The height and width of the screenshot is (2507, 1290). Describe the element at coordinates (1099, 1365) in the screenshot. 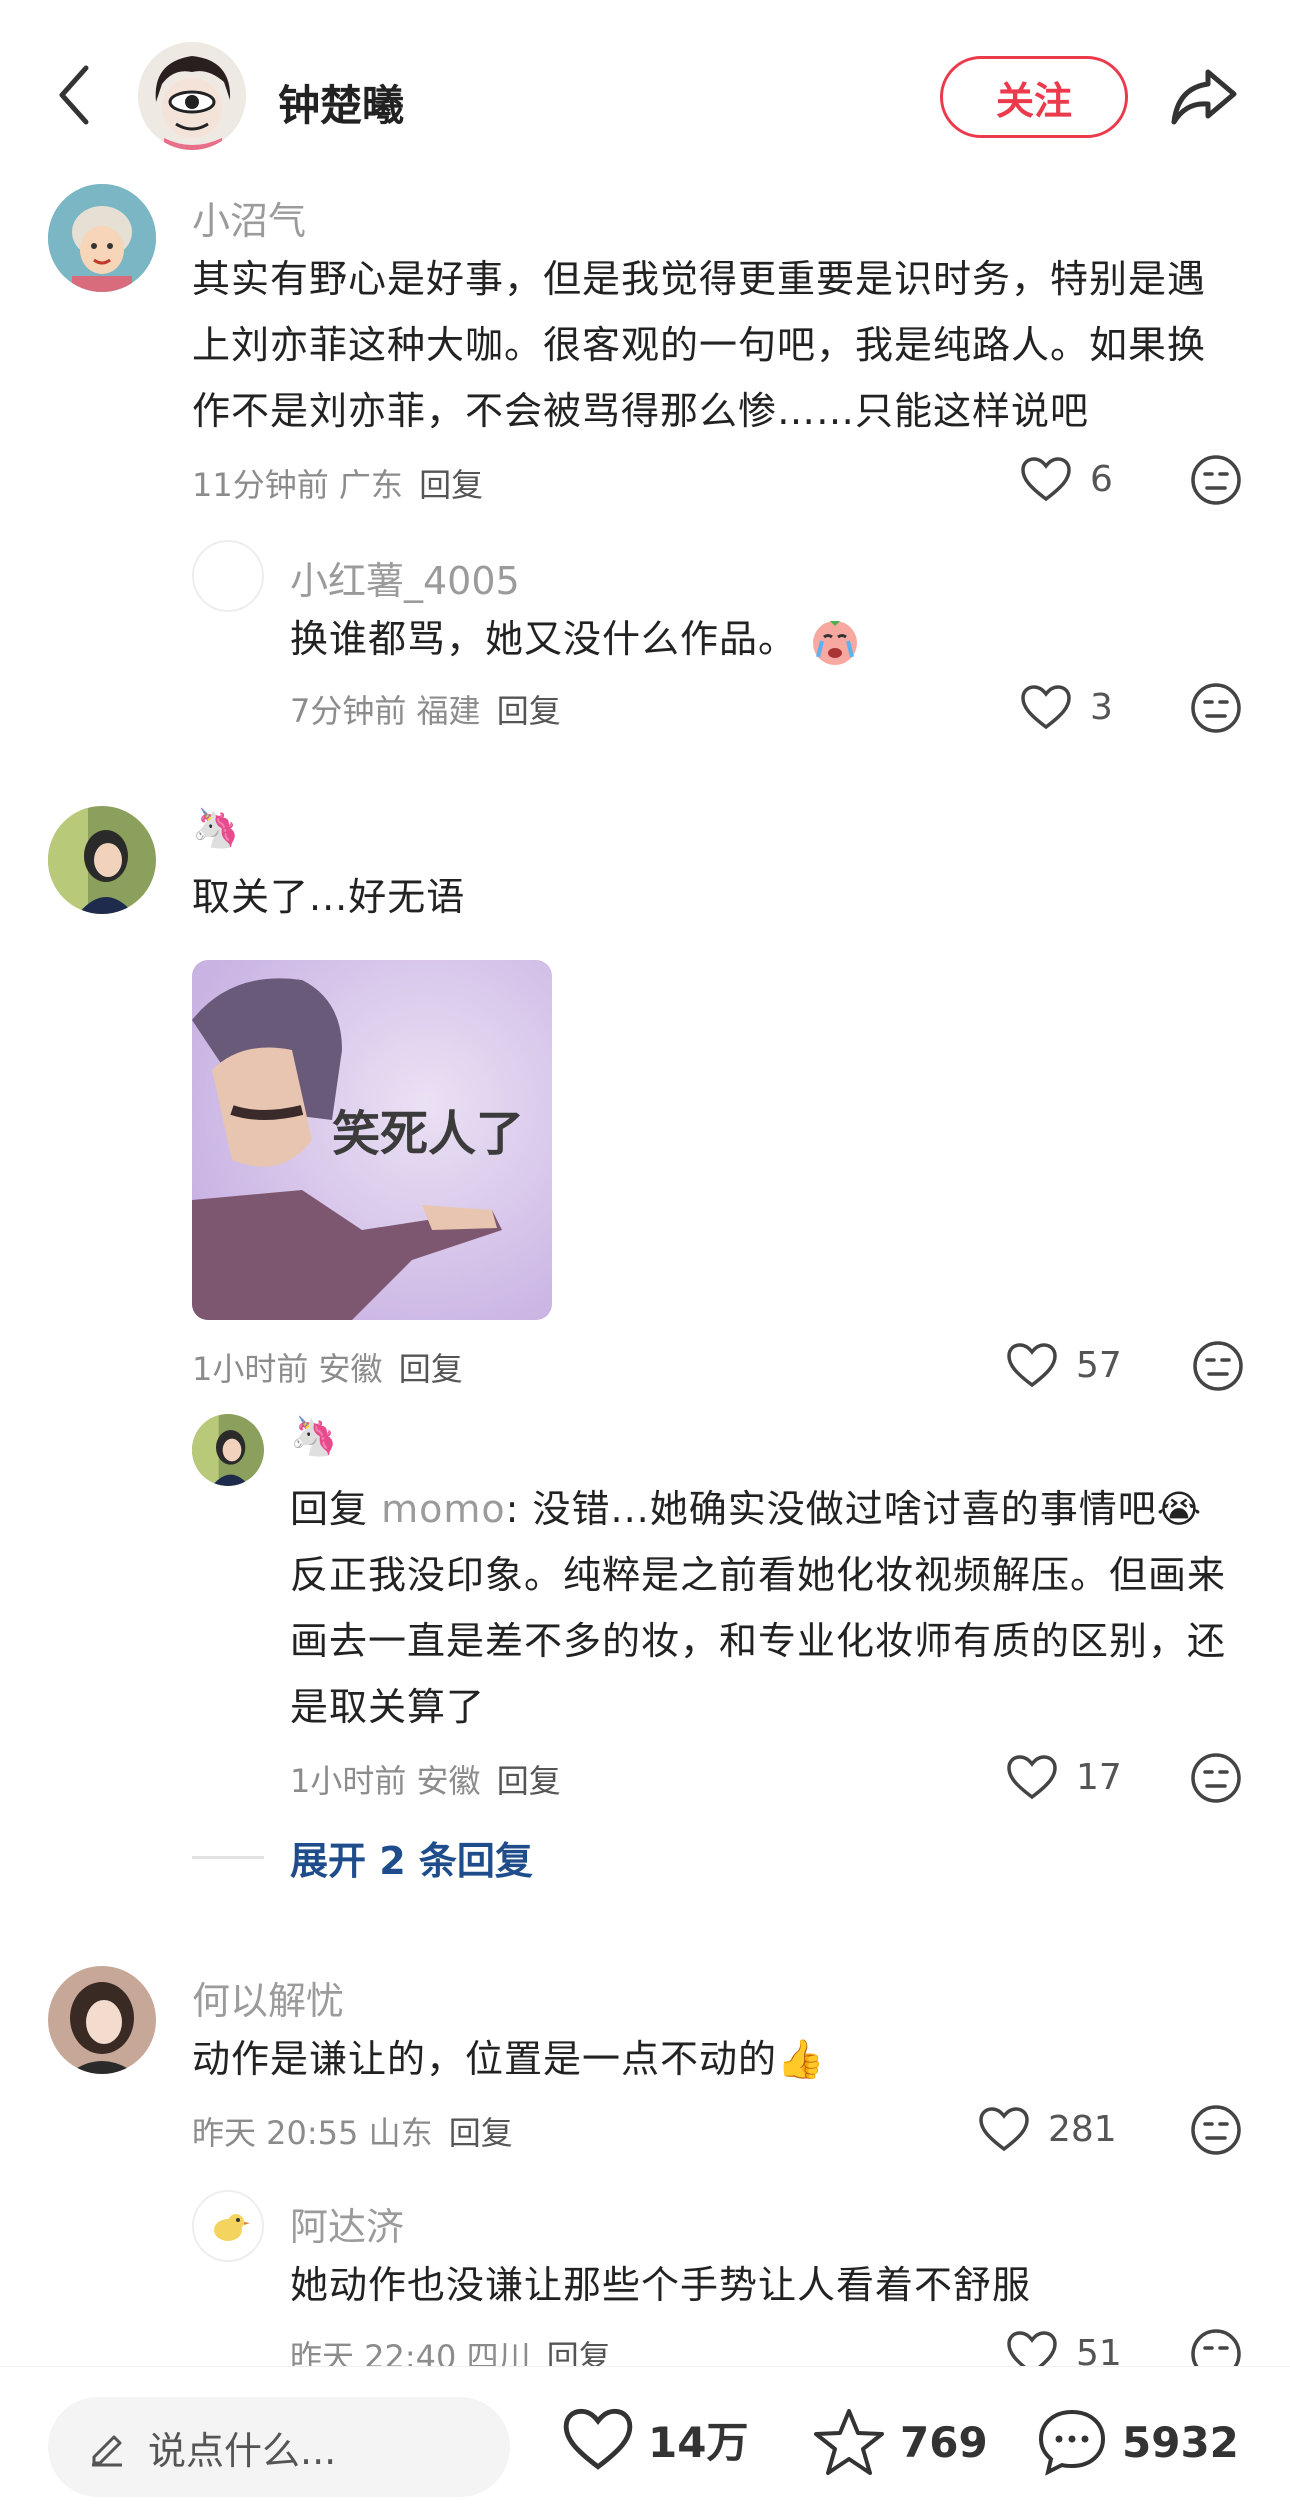

I see `like-count: 57` at that location.